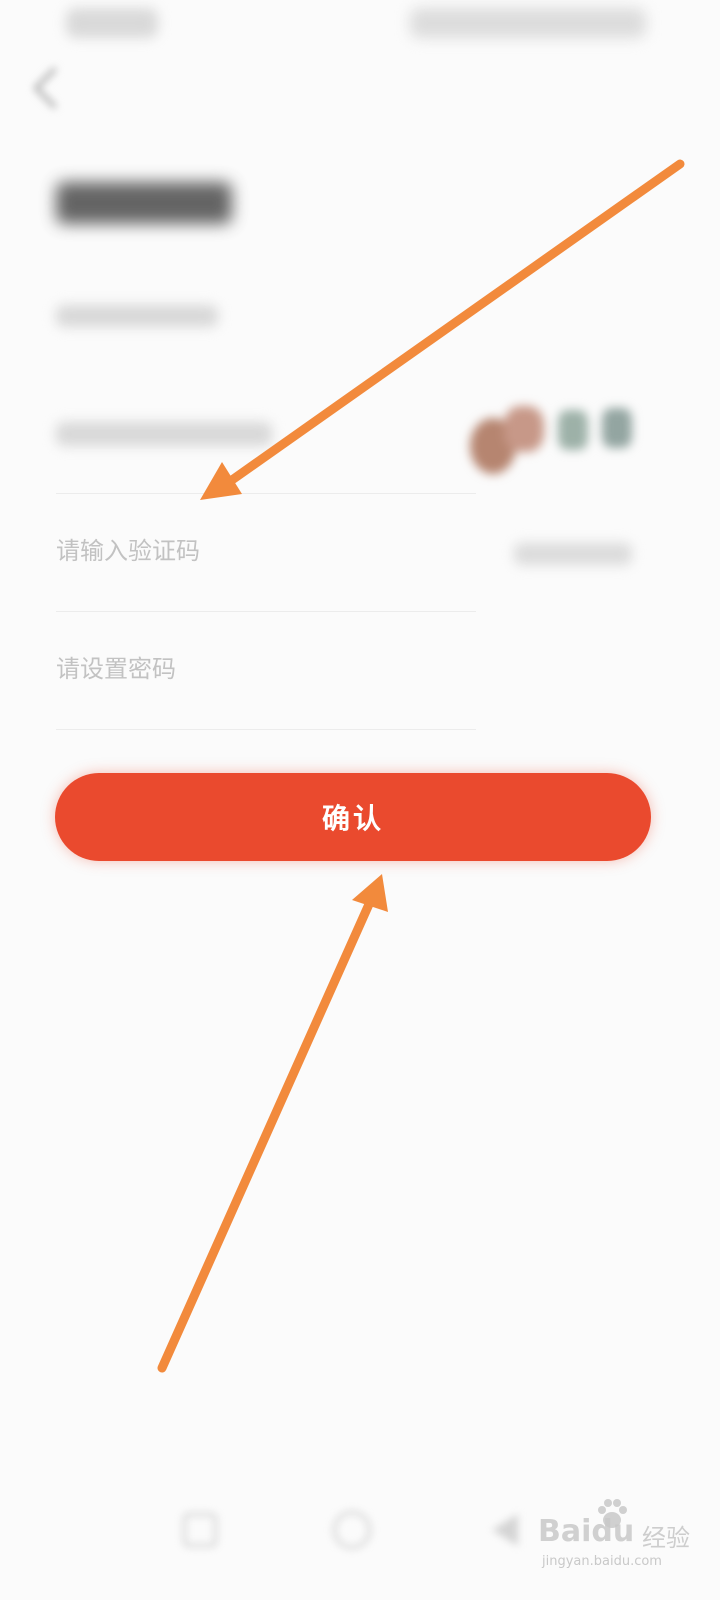 Image resolution: width=720 pixels, height=1600 pixels. I want to click on paw-icon, so click(612, 1513).